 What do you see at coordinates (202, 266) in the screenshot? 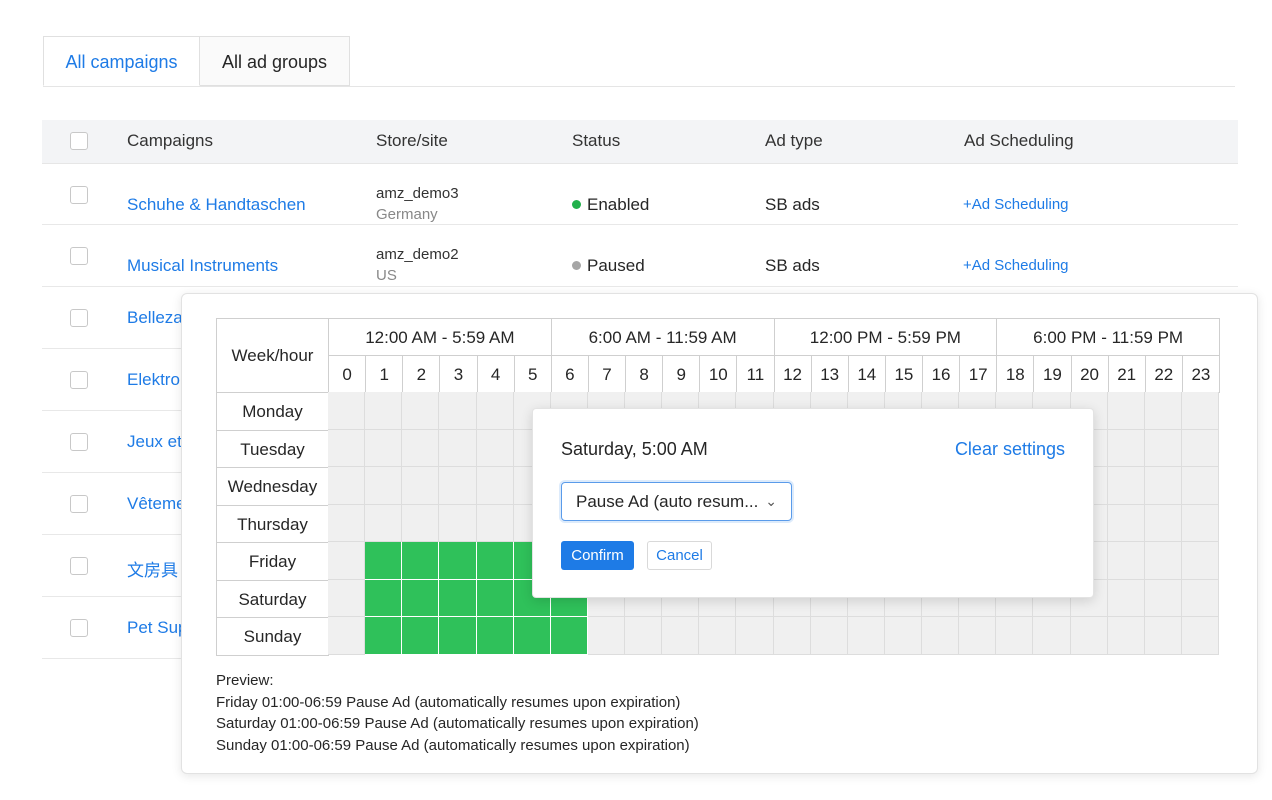
I see `campaign-link: Musical Instruments` at bounding box center [202, 266].